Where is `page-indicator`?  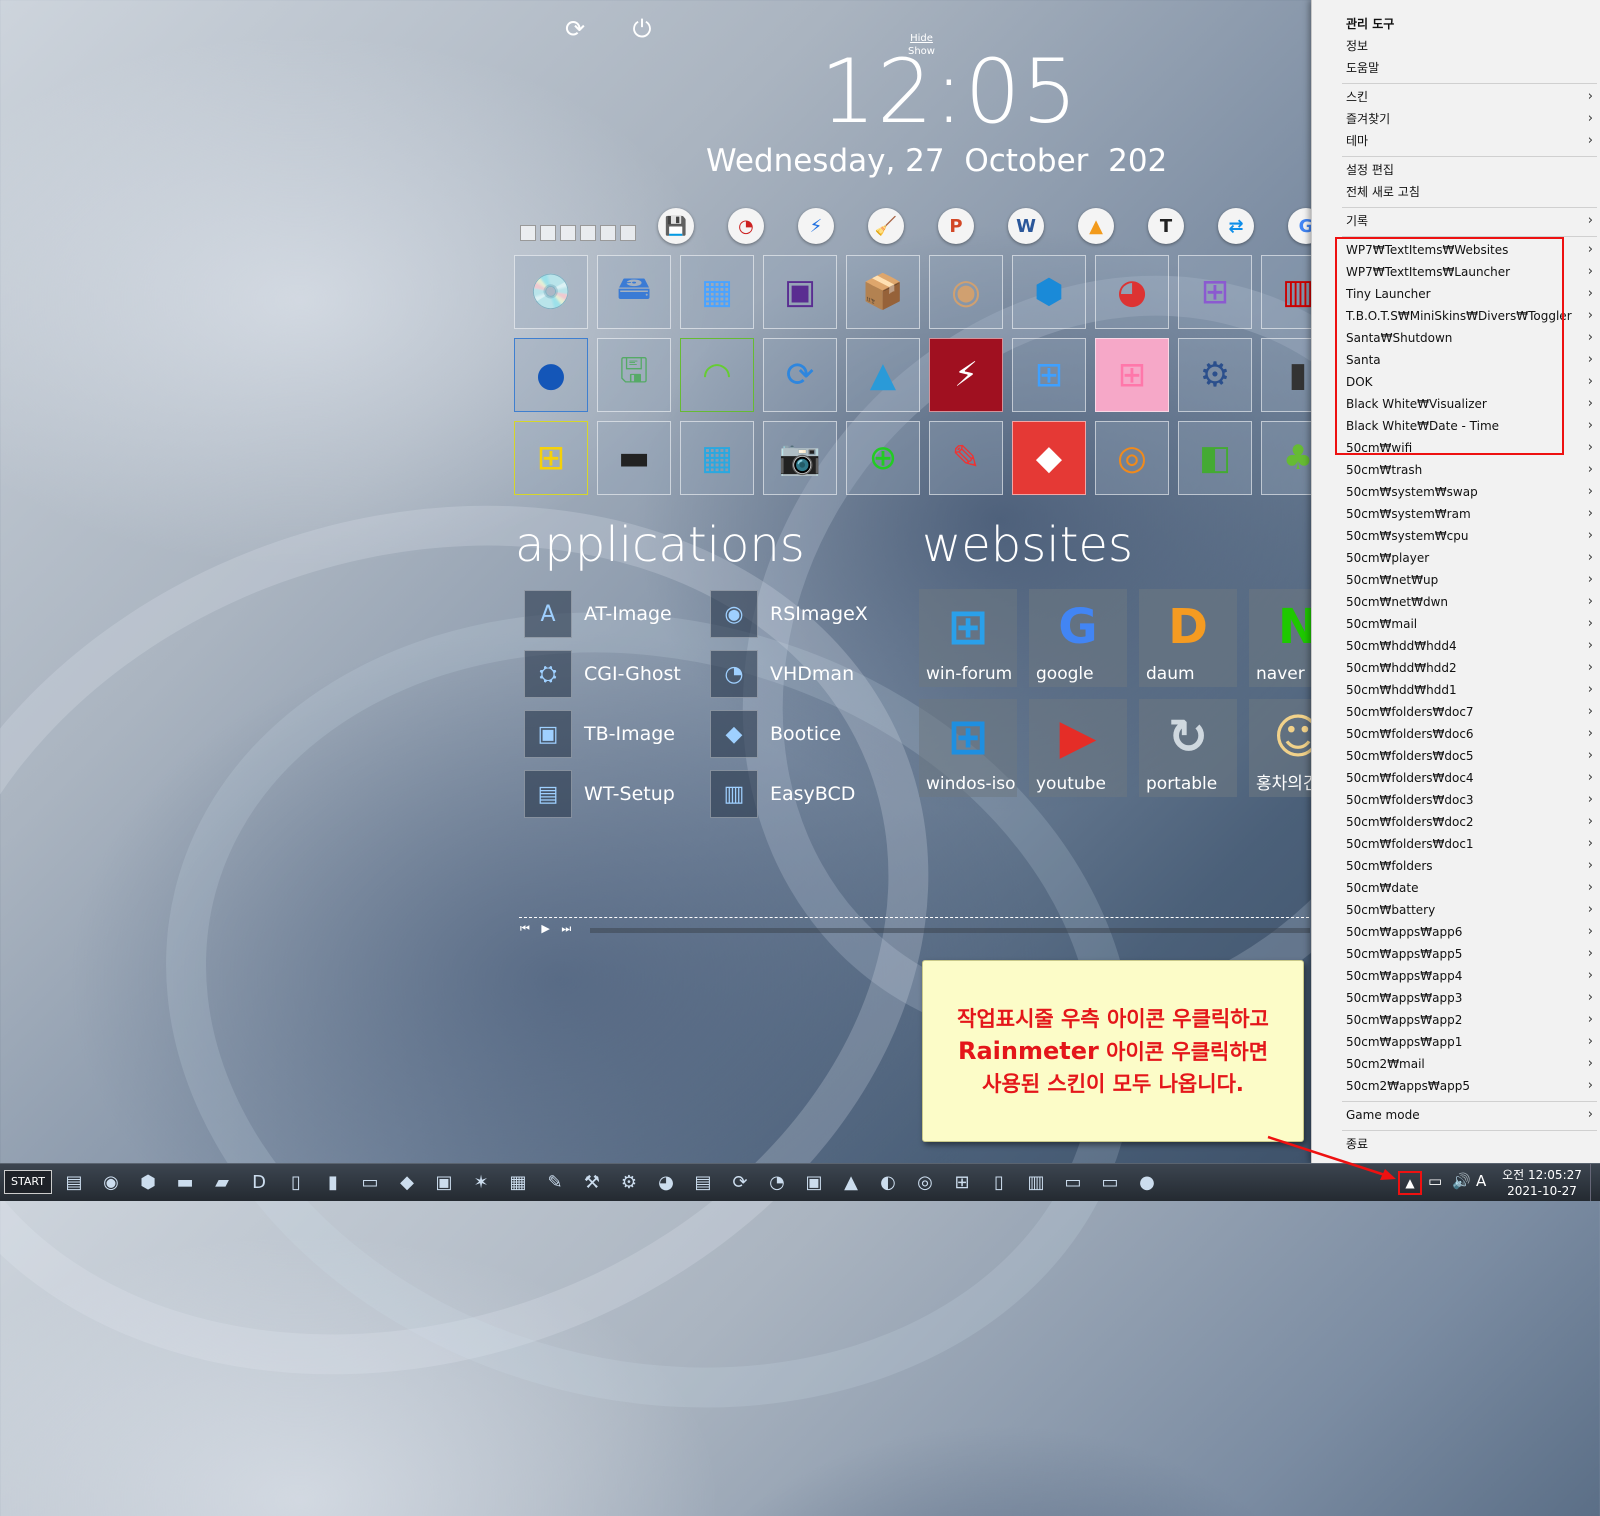 page-indicator is located at coordinates (578, 233).